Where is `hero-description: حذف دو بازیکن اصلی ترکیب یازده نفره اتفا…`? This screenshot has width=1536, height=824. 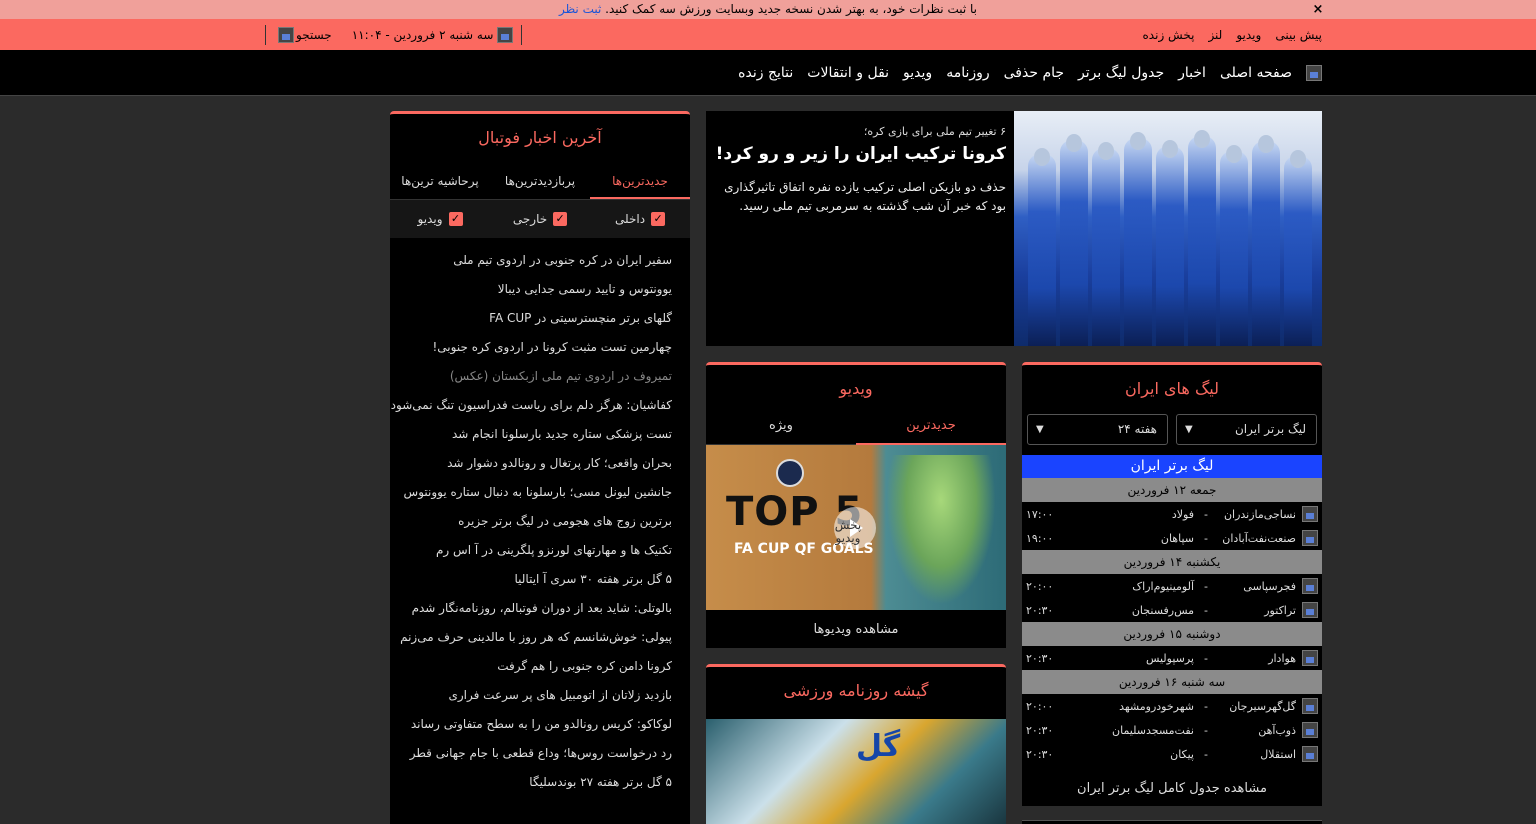 hero-description: حذف دو بازیکن اصلی ترکیب یازده نفره اتفا… is located at coordinates (865, 196).